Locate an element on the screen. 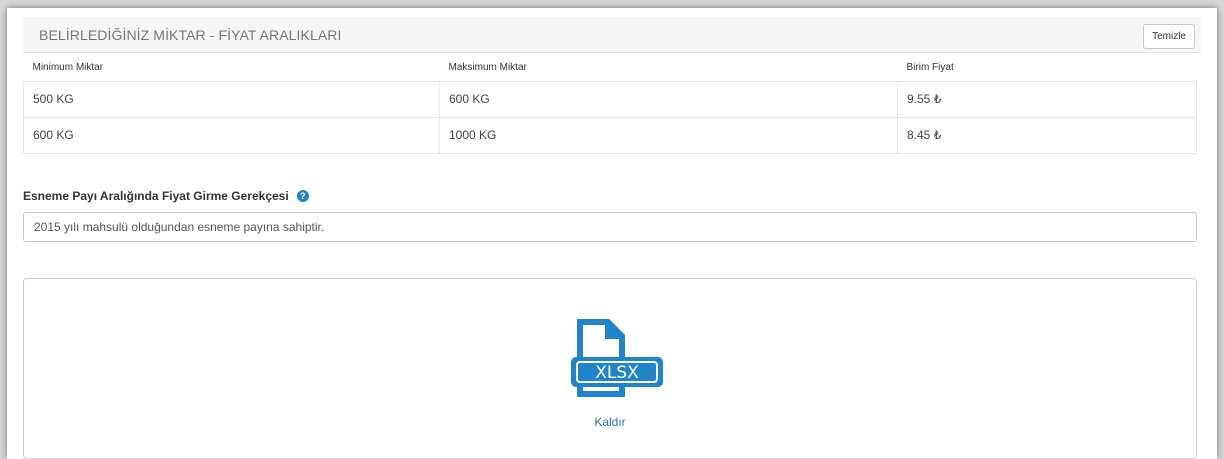 The image size is (1224, 459). reason-input is located at coordinates (610, 227).